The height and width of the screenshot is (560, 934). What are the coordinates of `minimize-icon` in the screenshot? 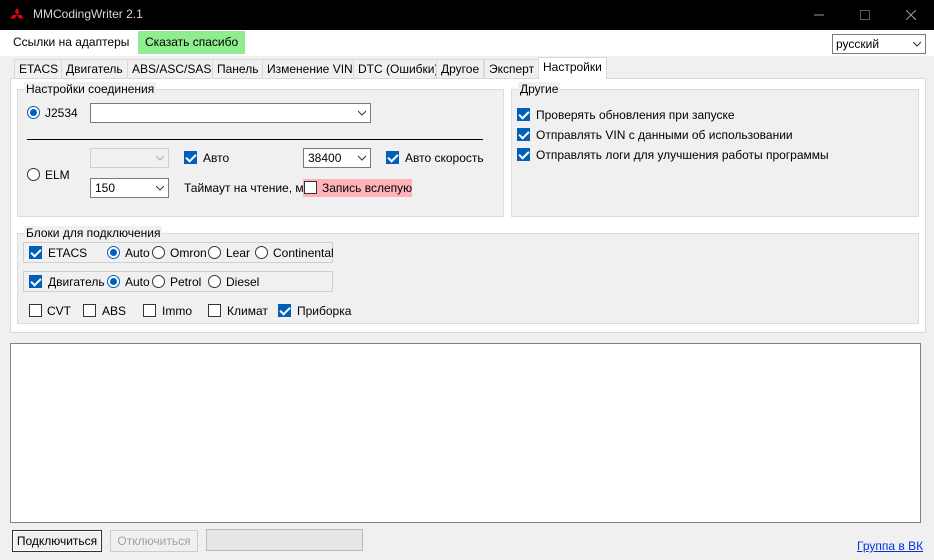 It's located at (819, 15).